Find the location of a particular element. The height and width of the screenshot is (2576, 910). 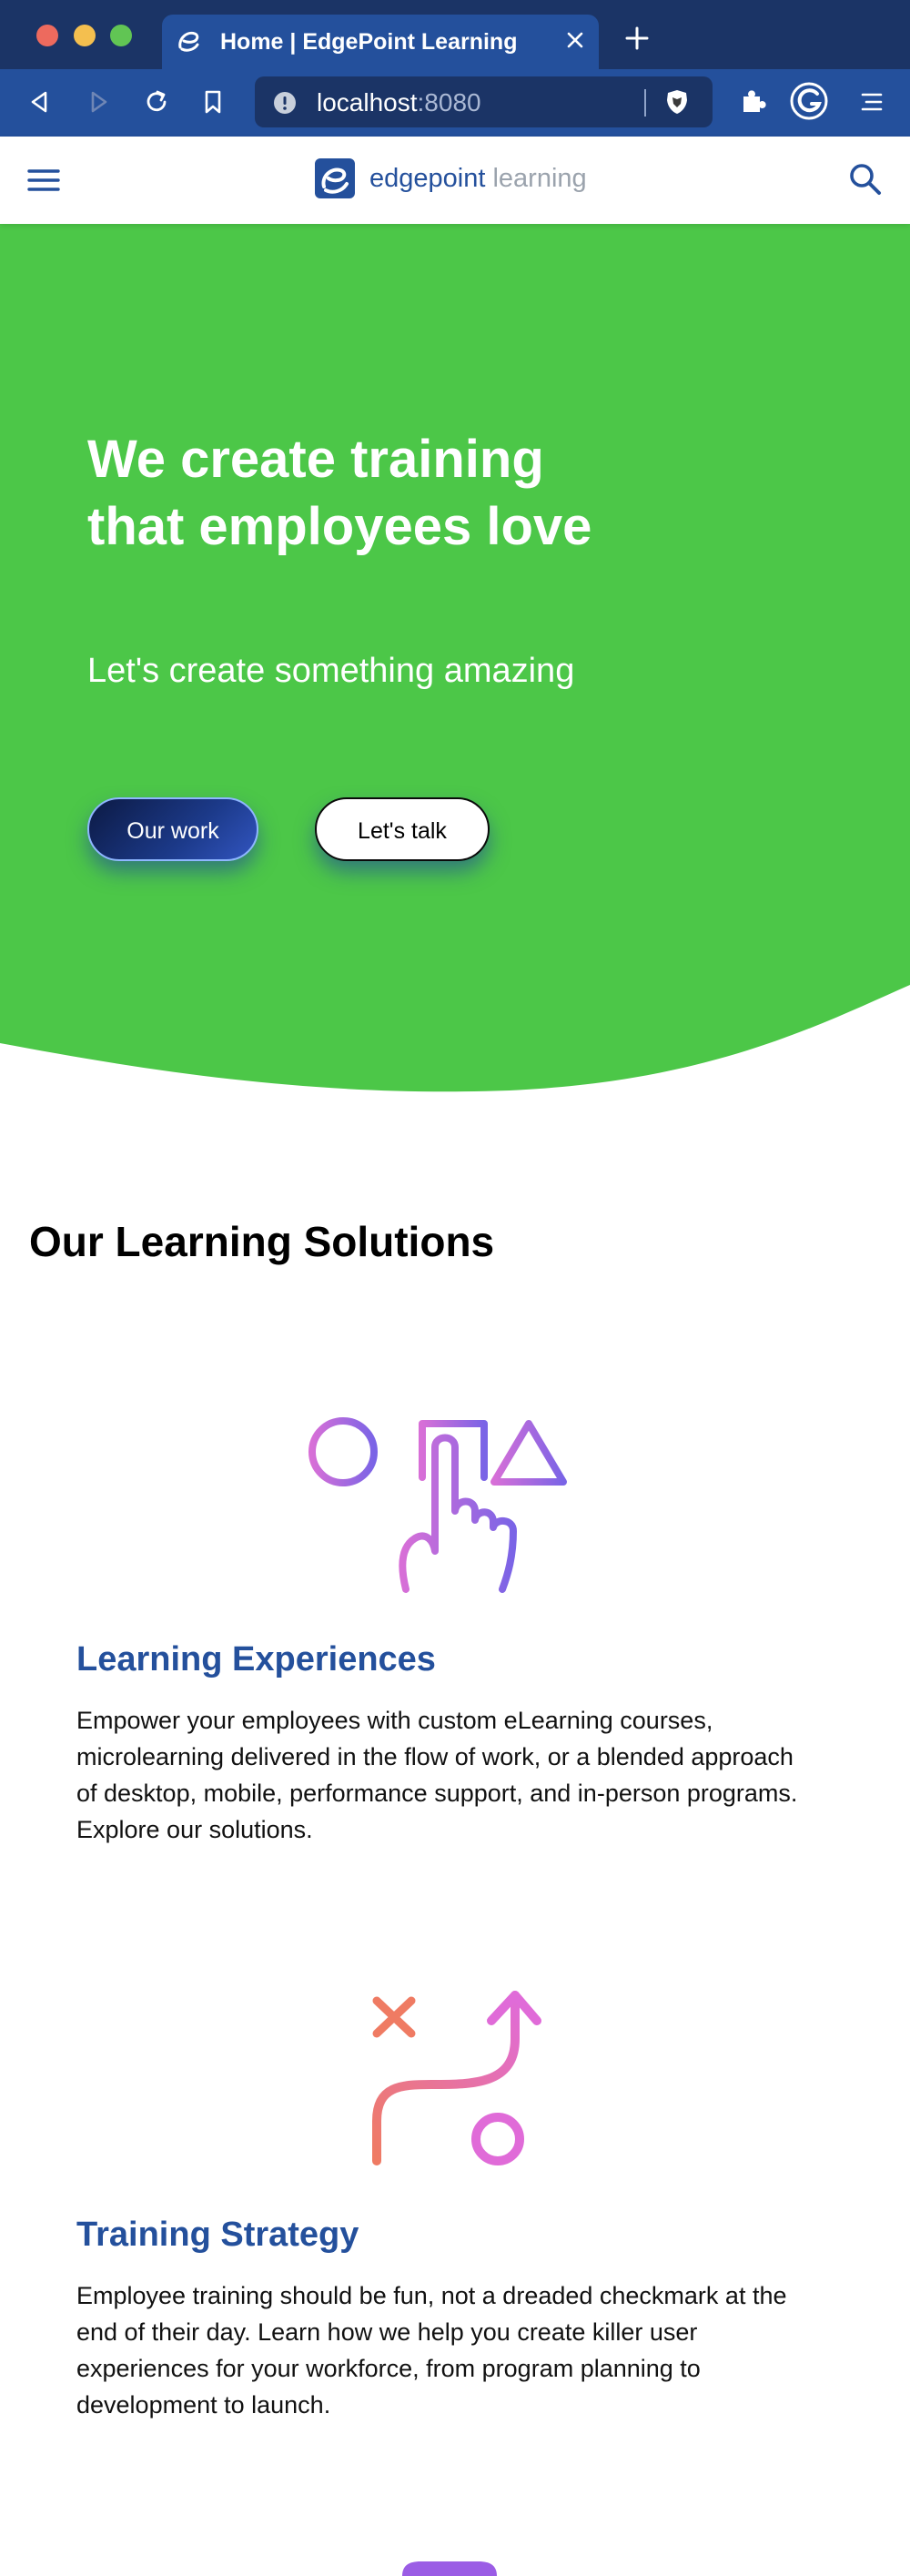

brave-shield-icon is located at coordinates (677, 102).